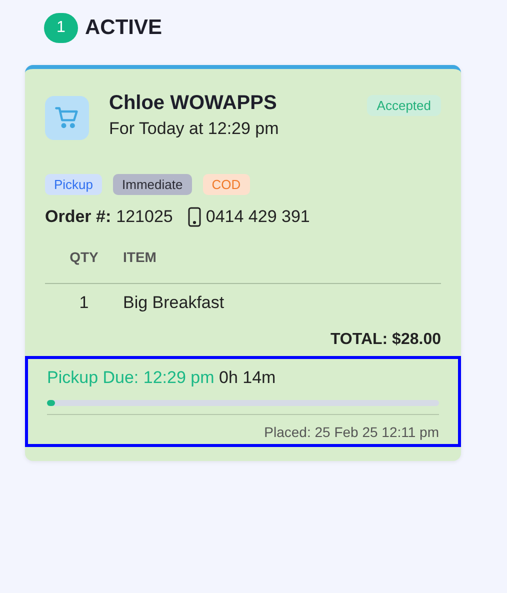 Image resolution: width=507 pixels, height=593 pixels. Describe the element at coordinates (73, 184) in the screenshot. I see `order-tag: Pickup` at that location.